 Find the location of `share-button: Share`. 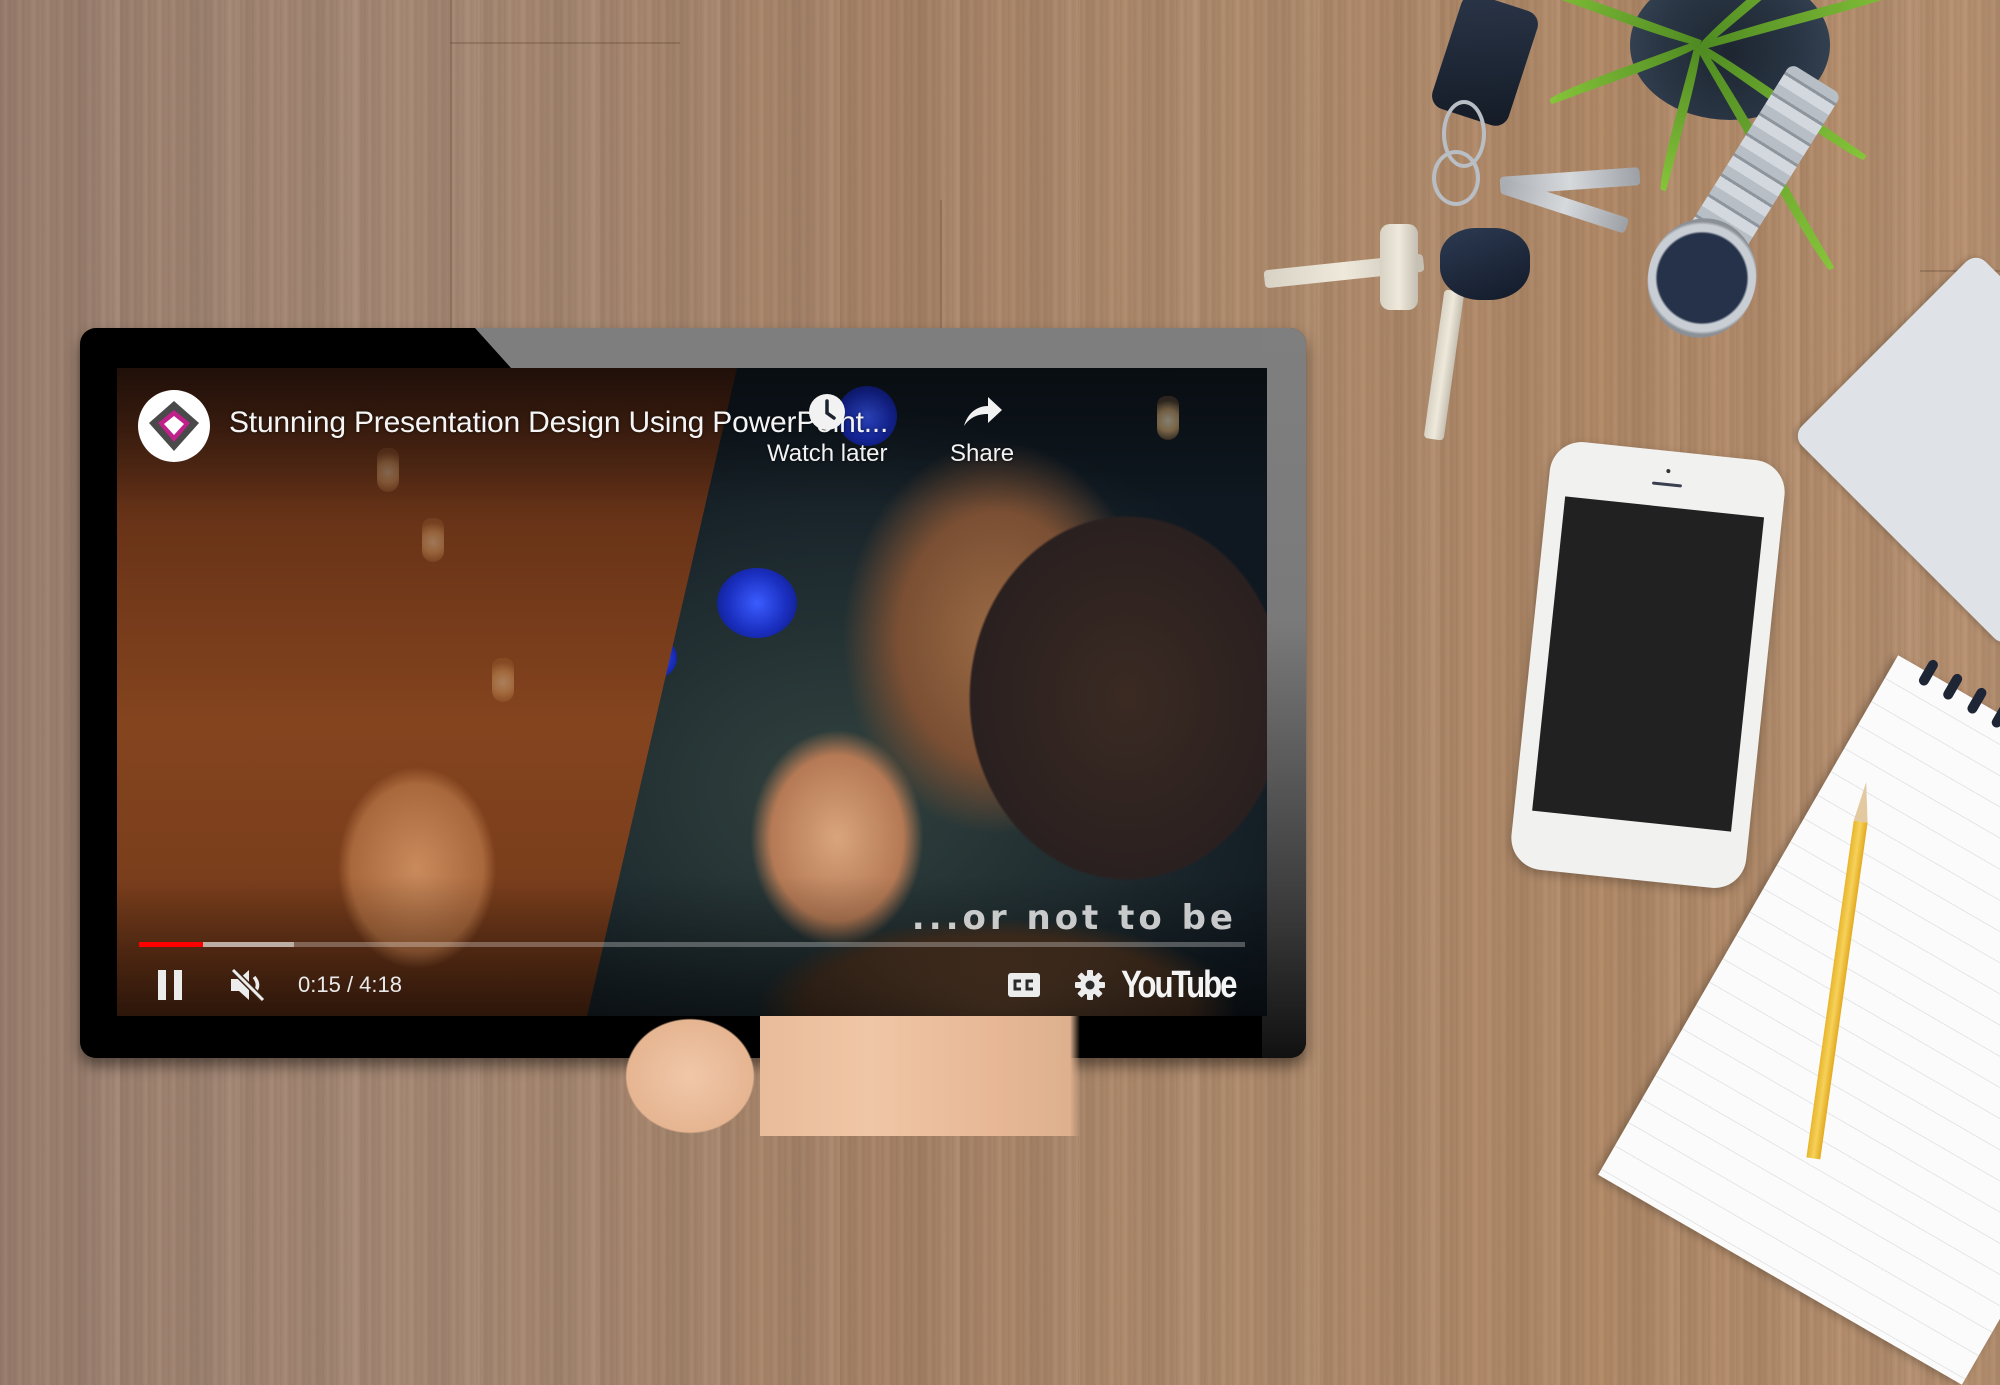

share-button: Share is located at coordinates (982, 429).